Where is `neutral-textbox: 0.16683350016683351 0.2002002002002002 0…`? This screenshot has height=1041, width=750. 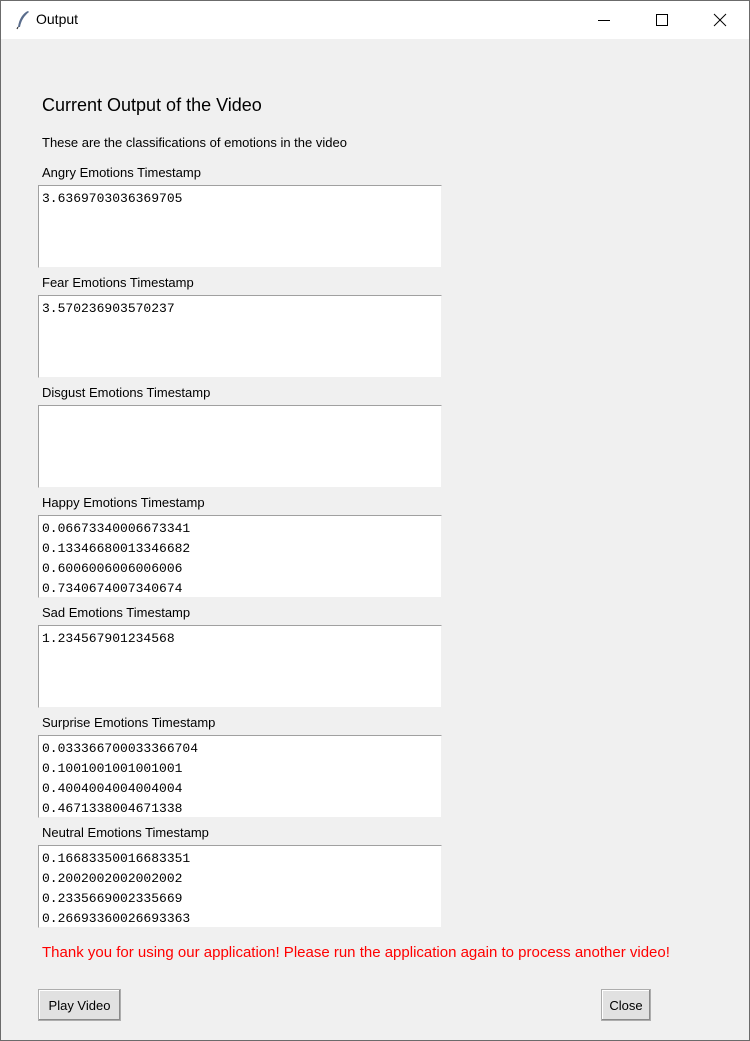
neutral-textbox: 0.16683350016683351 0.2002002002002002 0… is located at coordinates (240, 886).